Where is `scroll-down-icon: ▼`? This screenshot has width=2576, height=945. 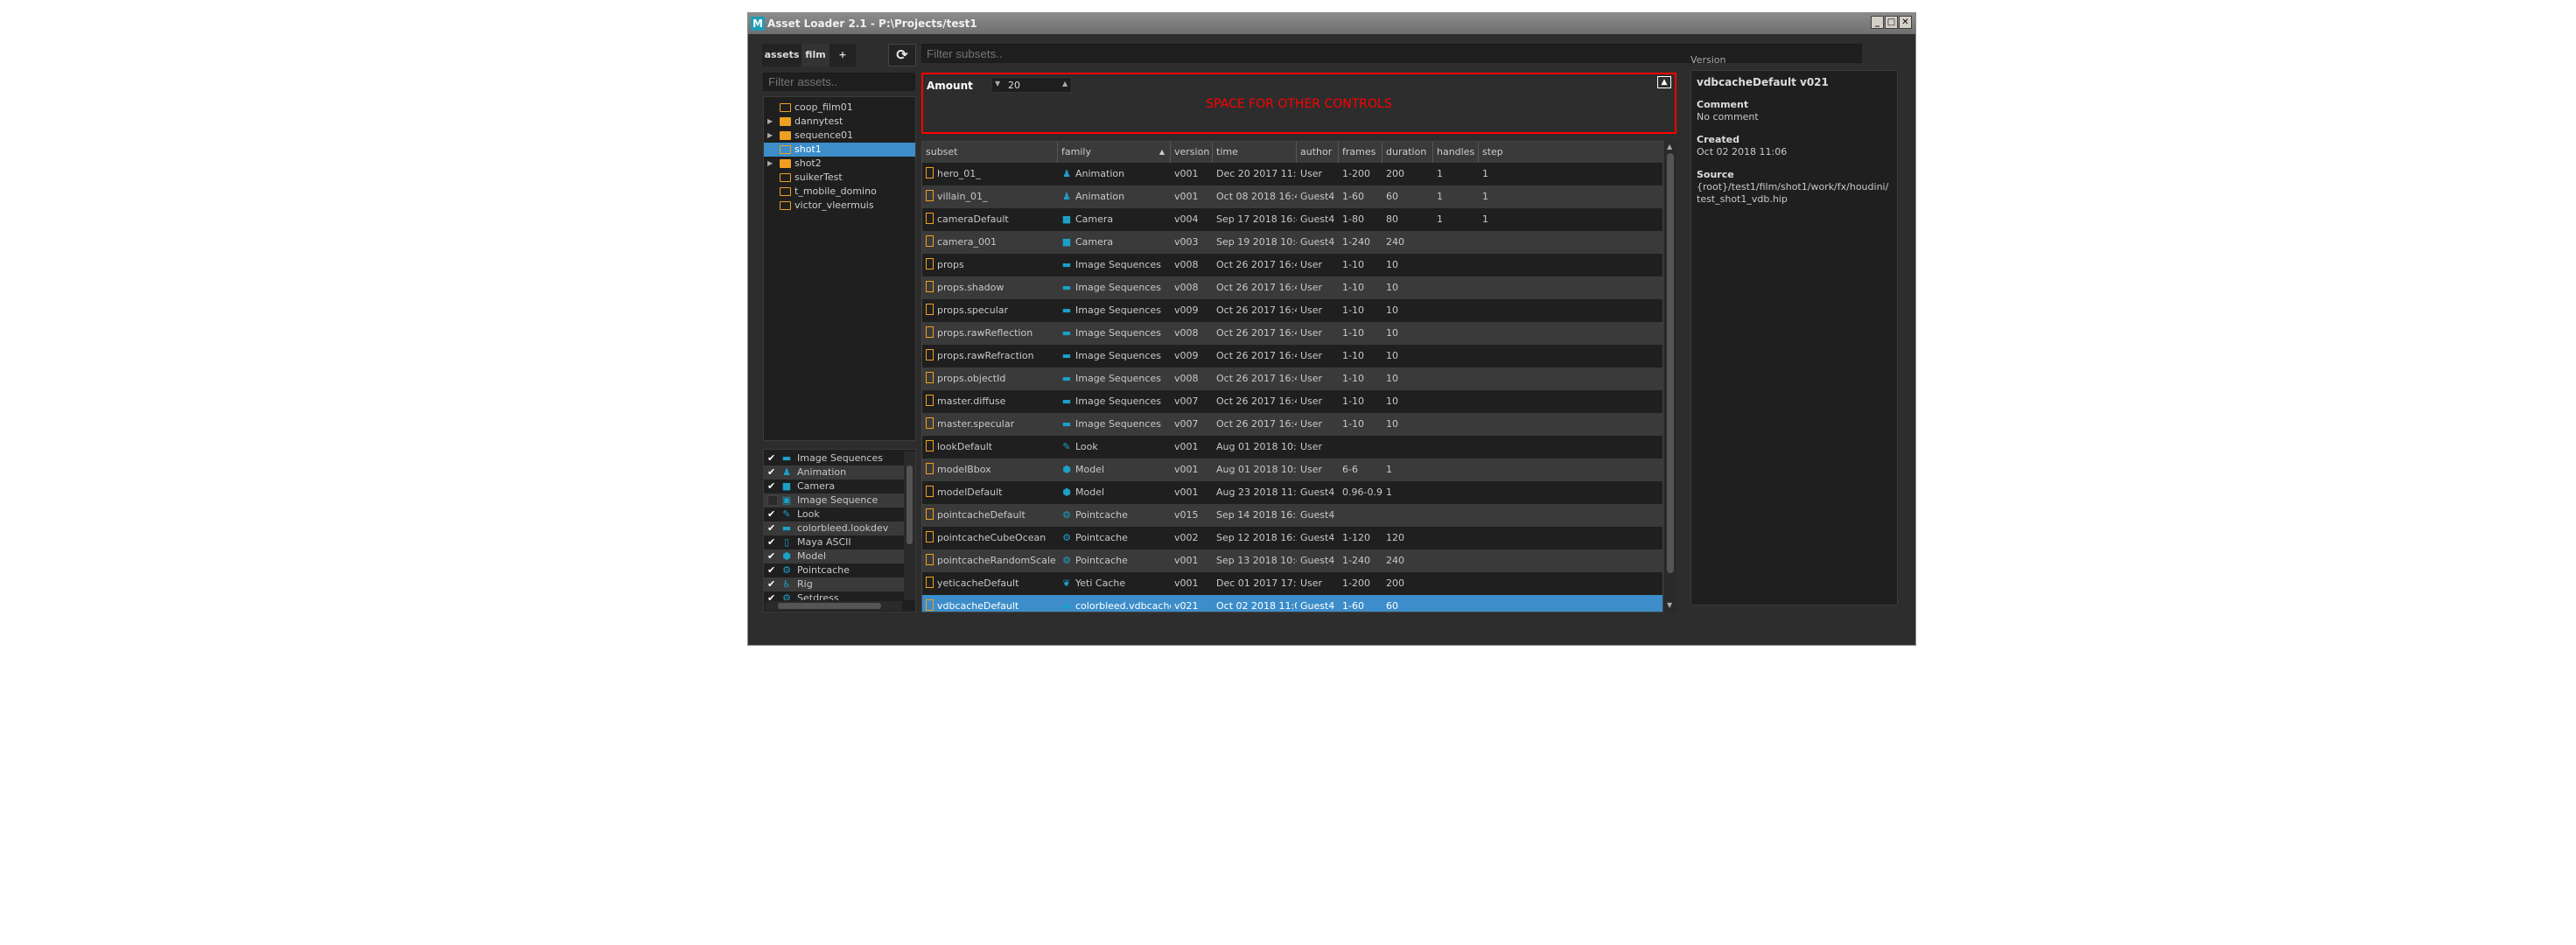 scroll-down-icon: ▼ is located at coordinates (1669, 605).